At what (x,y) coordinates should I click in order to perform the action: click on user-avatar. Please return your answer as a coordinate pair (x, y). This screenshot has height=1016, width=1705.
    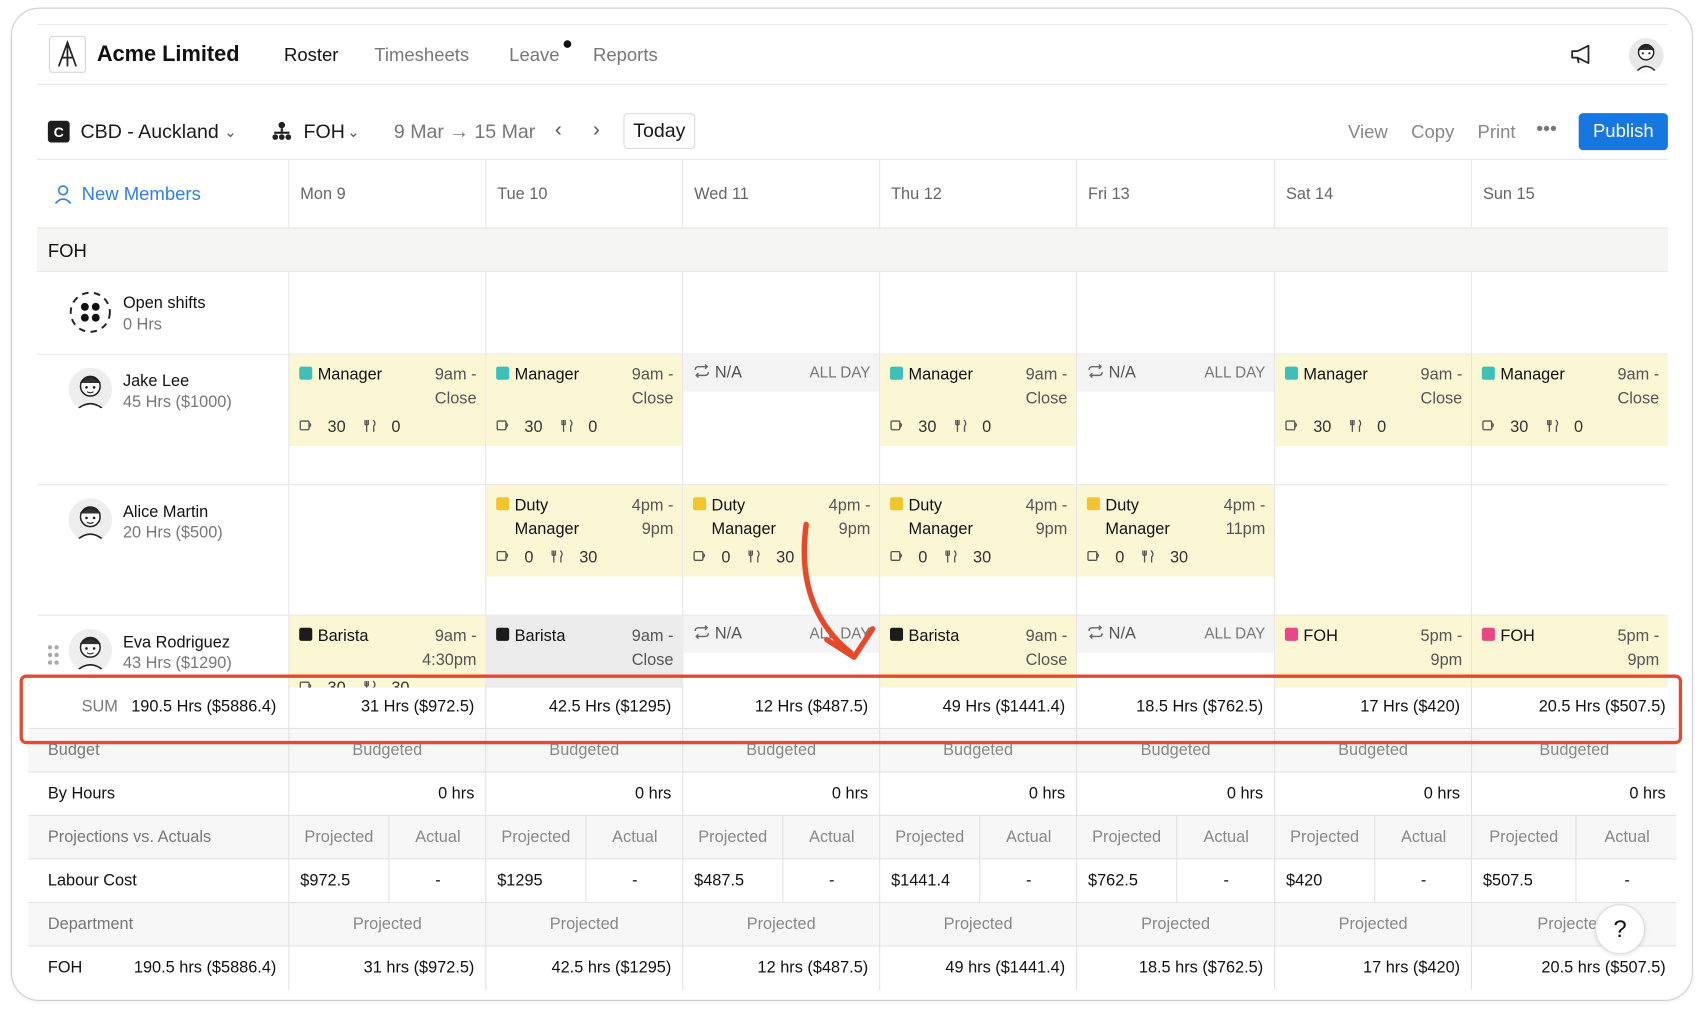
    Looking at the image, I should click on (1646, 55).